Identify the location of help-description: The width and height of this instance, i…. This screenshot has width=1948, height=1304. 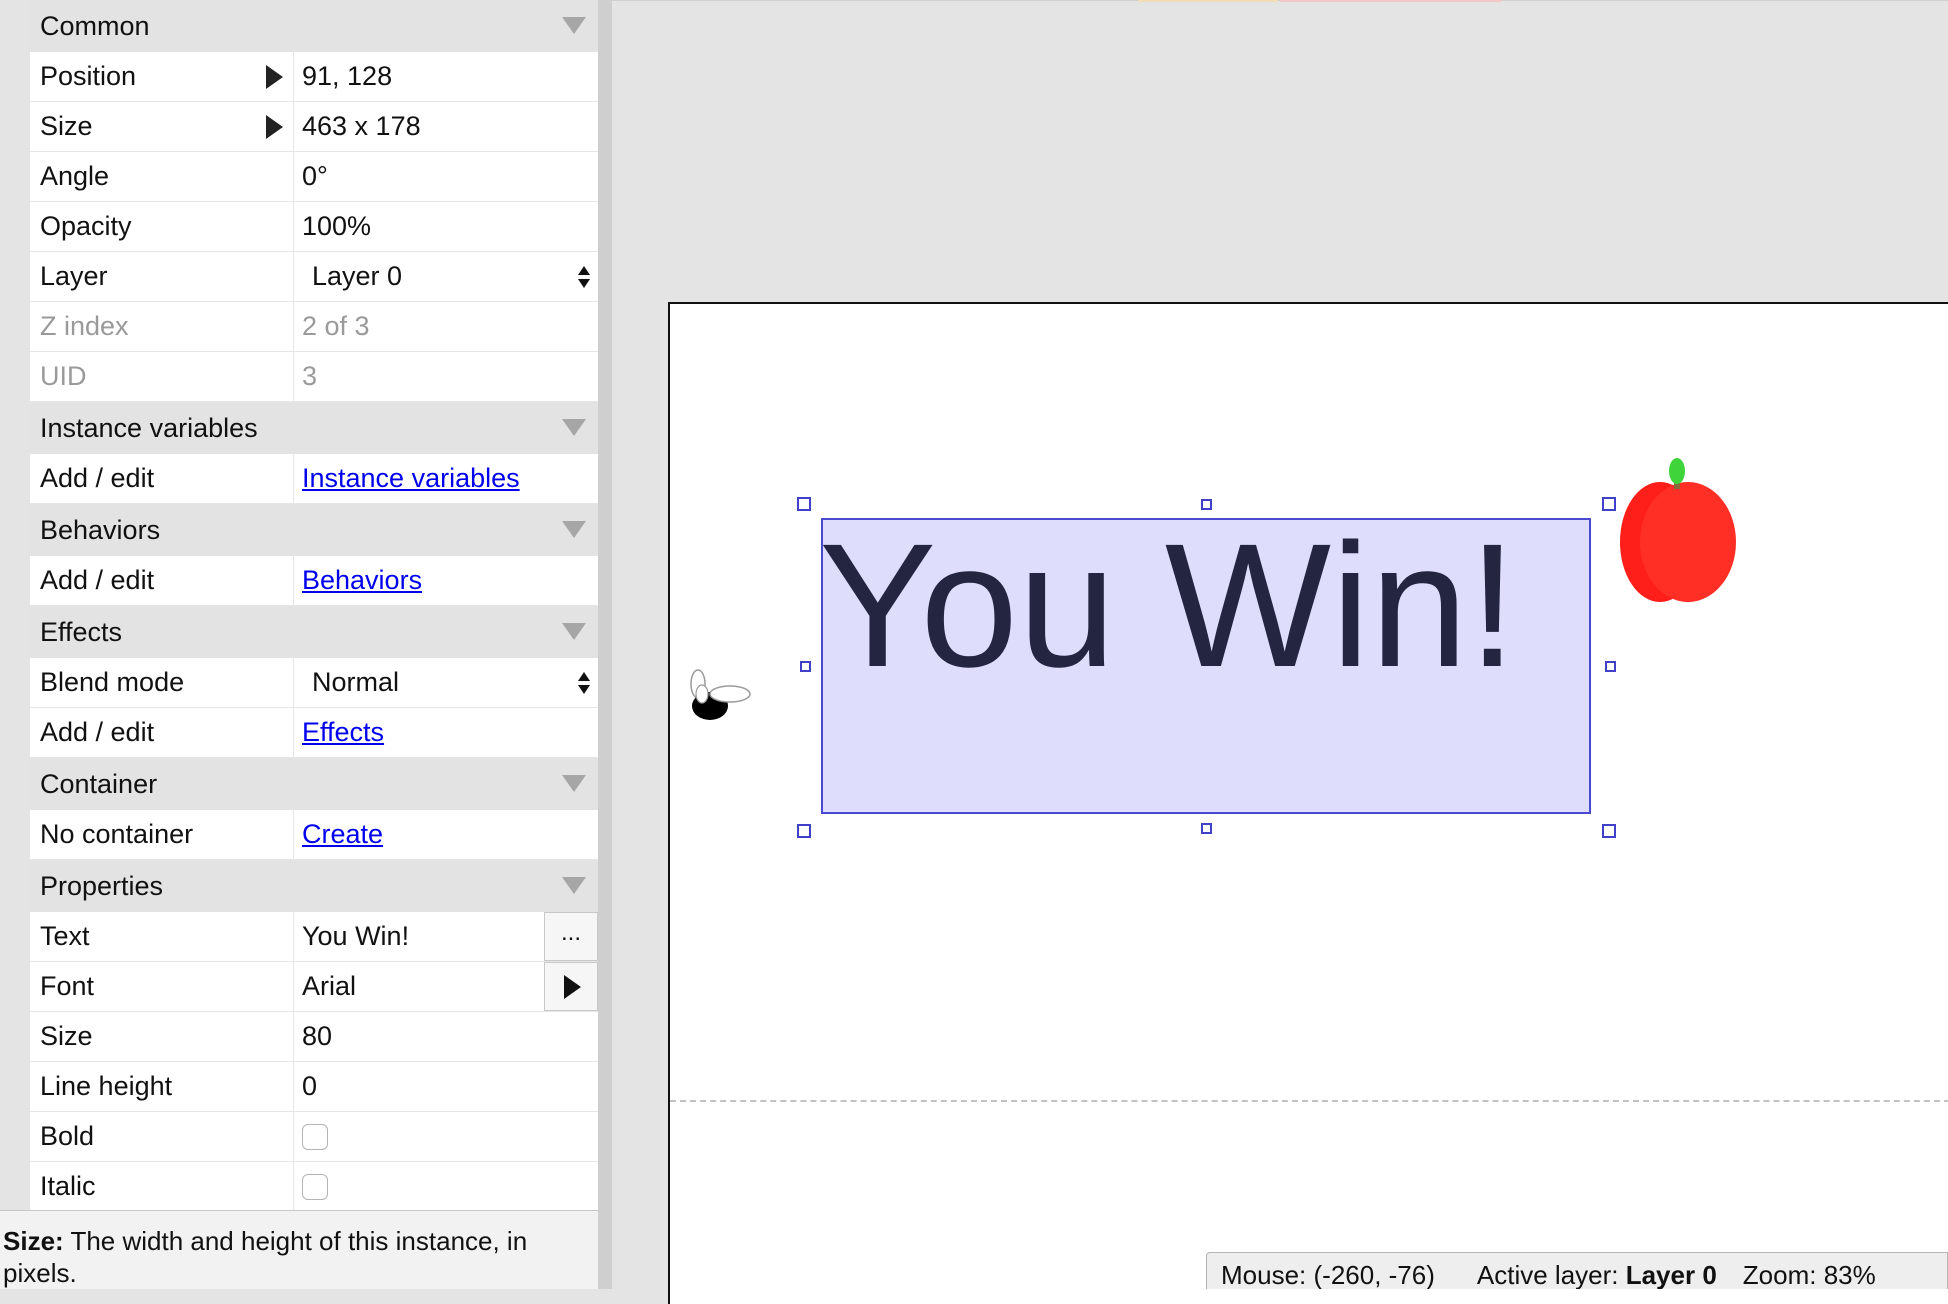
(265, 1257).